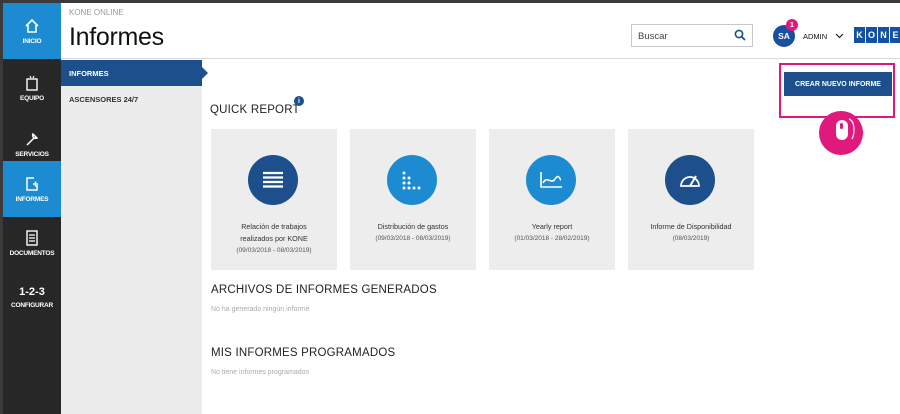 The width and height of the screenshot is (900, 414). I want to click on generated-reports-title: ARCHIVOS DE INFORMES GENERADOS, so click(324, 290).